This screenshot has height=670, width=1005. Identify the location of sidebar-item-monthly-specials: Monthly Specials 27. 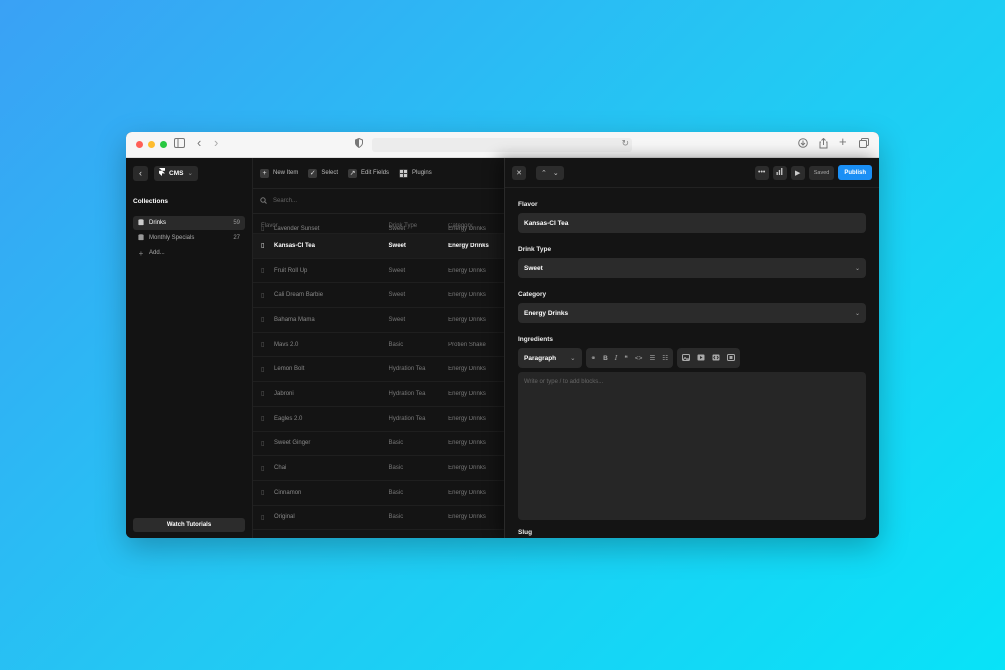
(189, 238).